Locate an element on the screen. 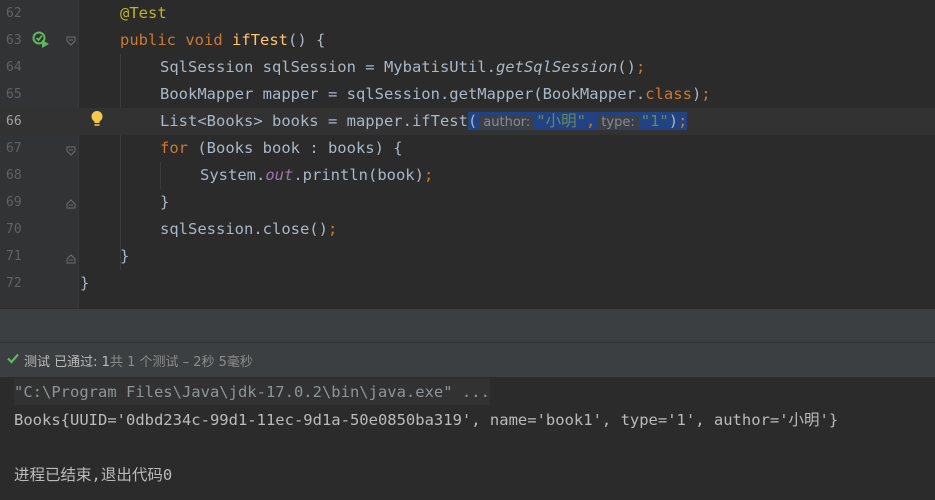  code-line-67: 67 for (Books book : books) { is located at coordinates (467, 148).